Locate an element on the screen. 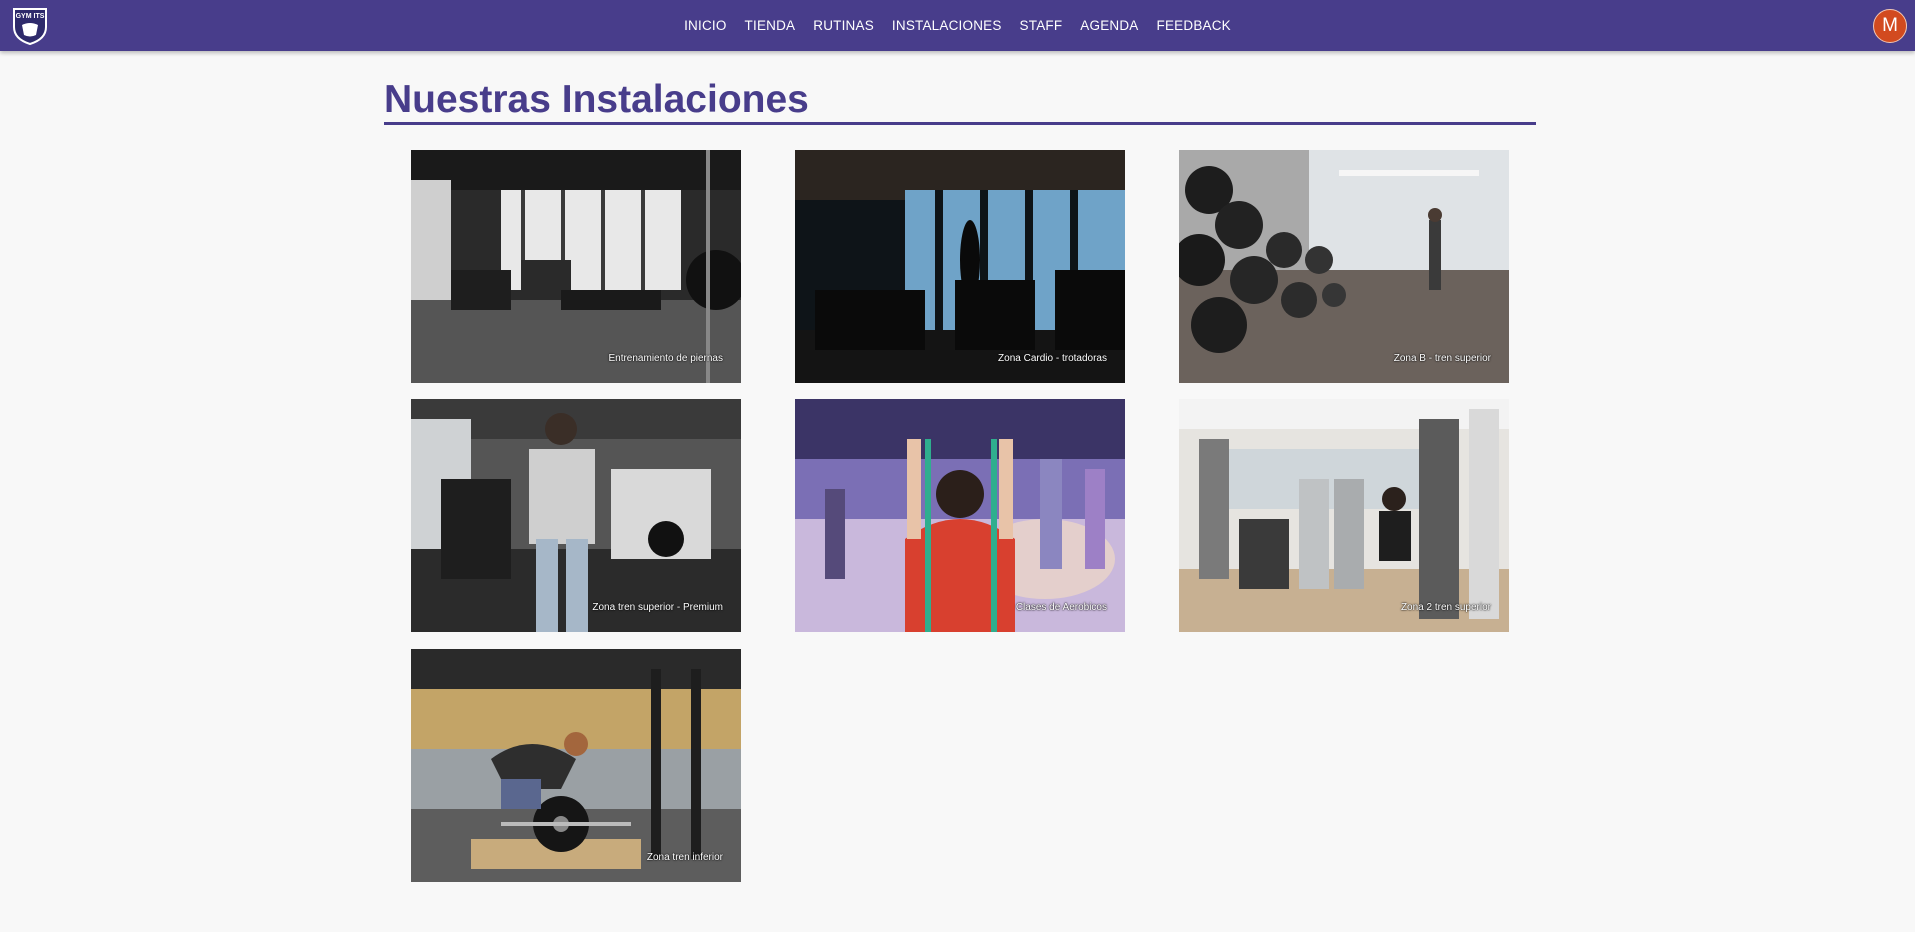 This screenshot has height=932, width=1915. facility-caption: Zona tren superior - Premium is located at coordinates (657, 607).